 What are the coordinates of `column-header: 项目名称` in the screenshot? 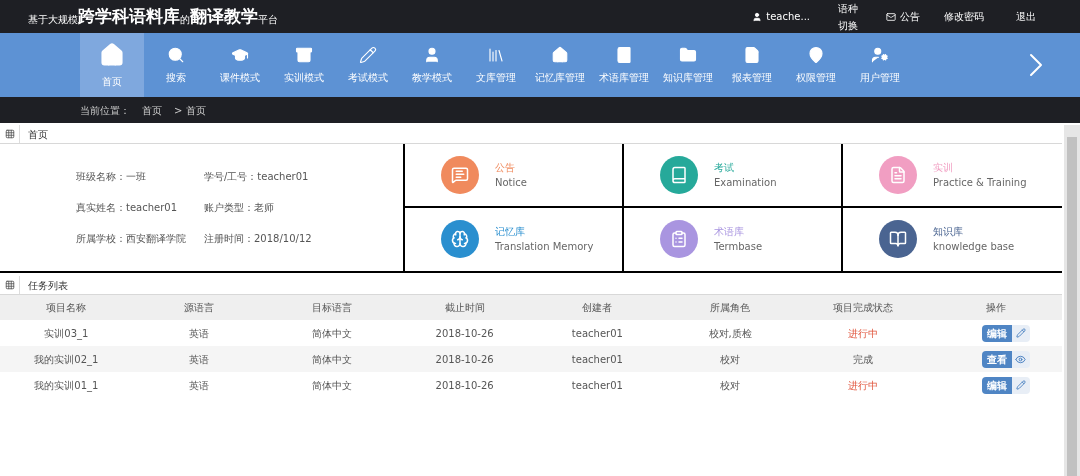 It's located at (66, 308).